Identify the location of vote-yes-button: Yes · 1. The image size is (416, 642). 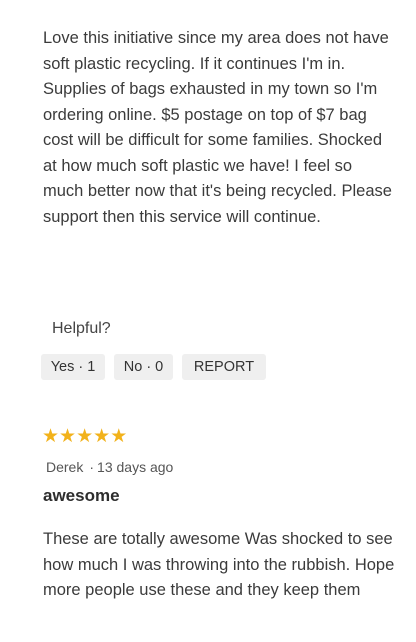
(73, 367).